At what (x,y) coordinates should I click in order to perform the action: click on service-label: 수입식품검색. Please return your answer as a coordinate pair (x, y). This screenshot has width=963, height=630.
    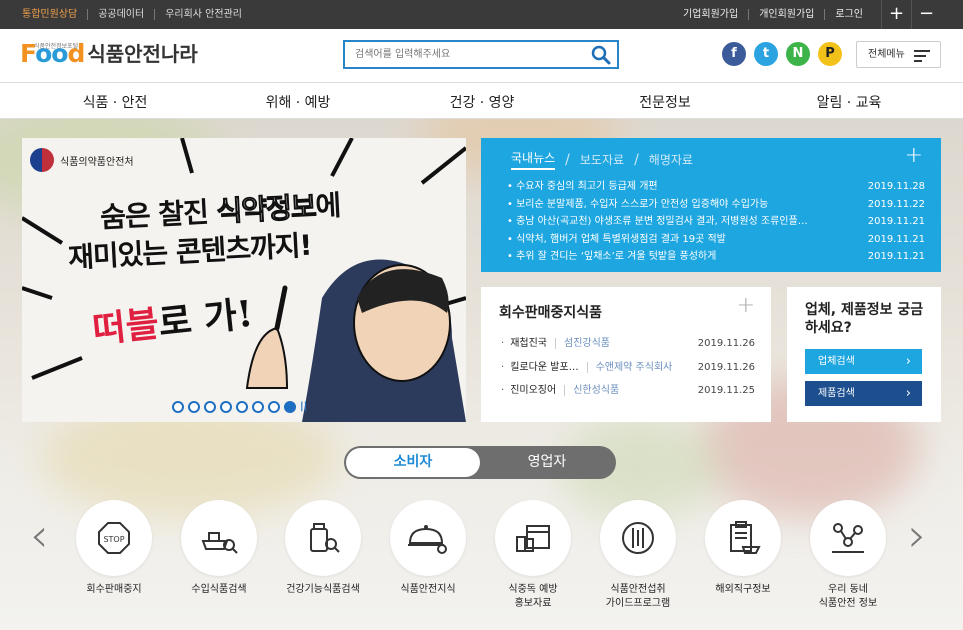
    Looking at the image, I should click on (219, 589).